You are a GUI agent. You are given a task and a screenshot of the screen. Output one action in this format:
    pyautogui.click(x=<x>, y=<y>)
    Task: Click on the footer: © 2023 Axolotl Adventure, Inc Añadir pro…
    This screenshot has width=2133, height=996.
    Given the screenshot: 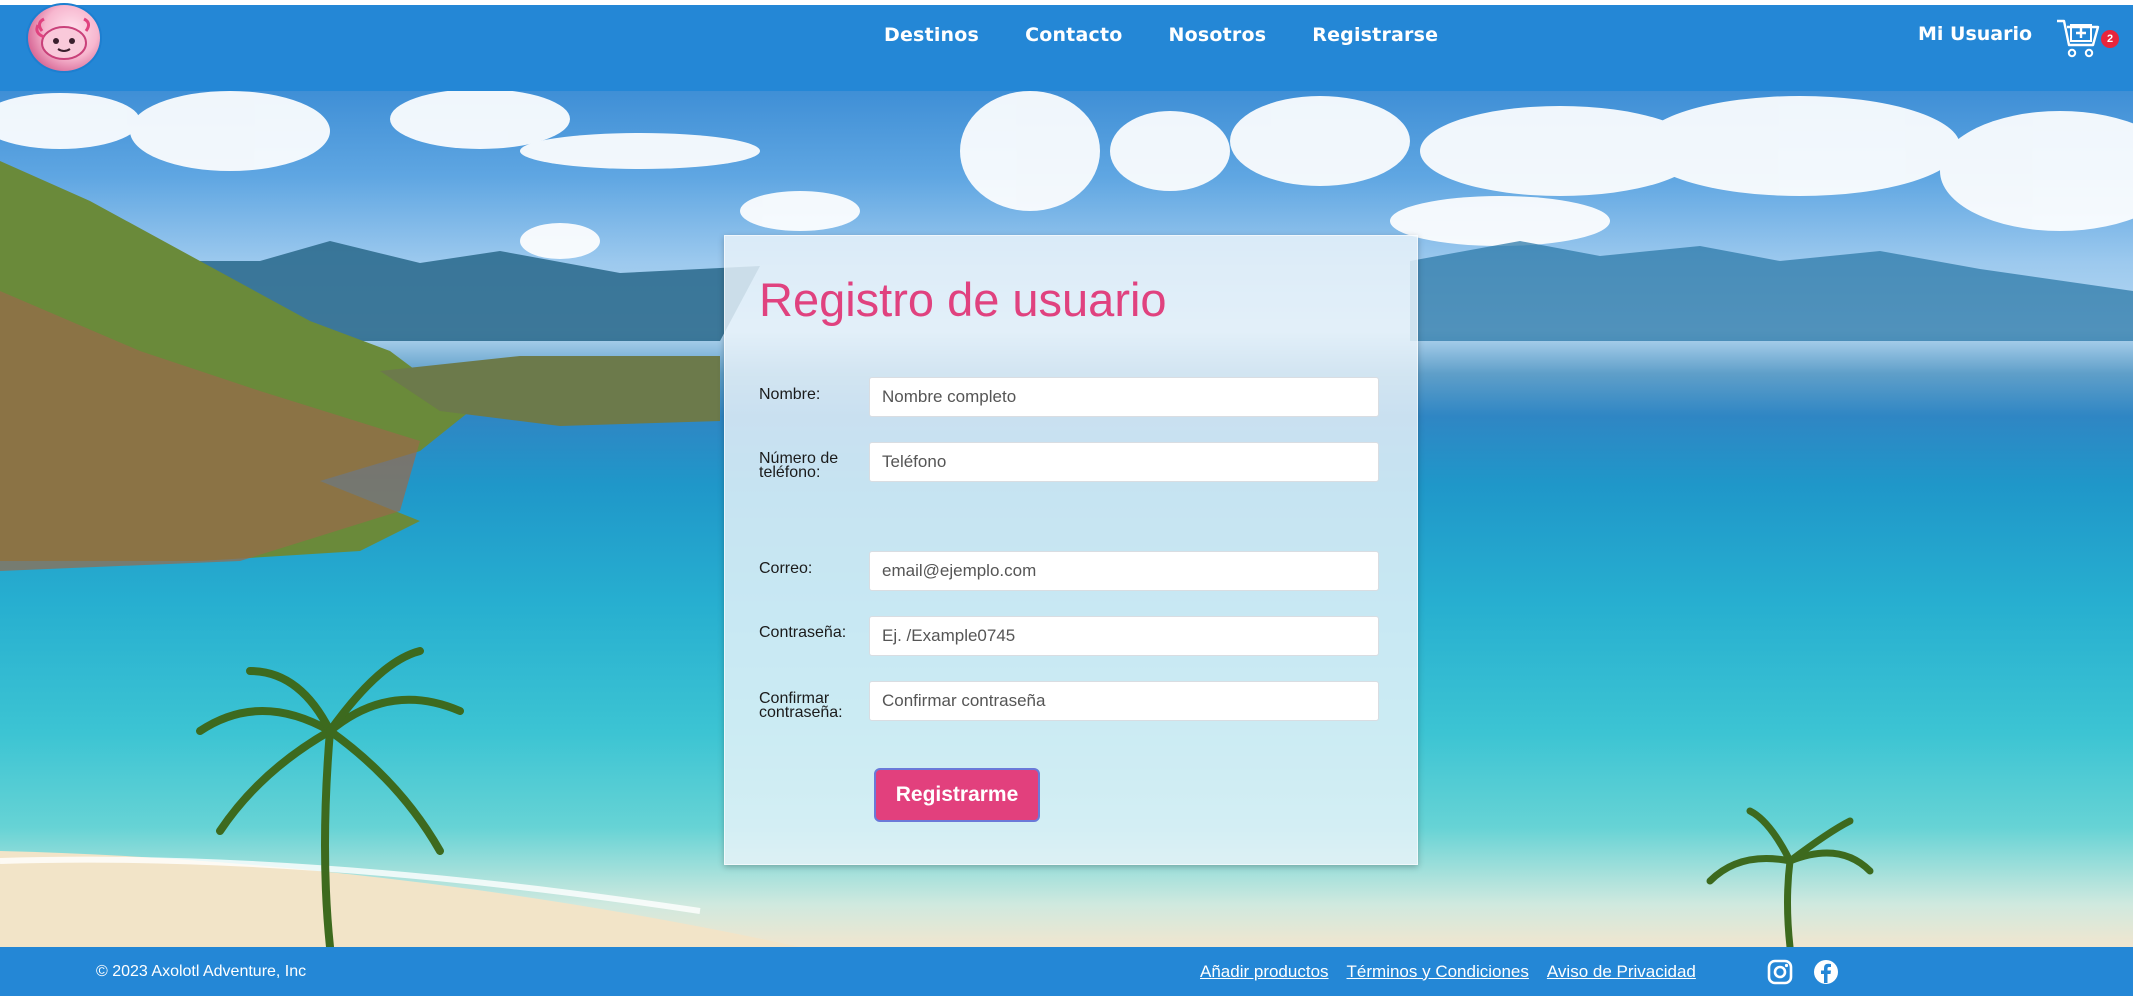 What is the action you would take?
    pyautogui.click(x=1066, y=971)
    